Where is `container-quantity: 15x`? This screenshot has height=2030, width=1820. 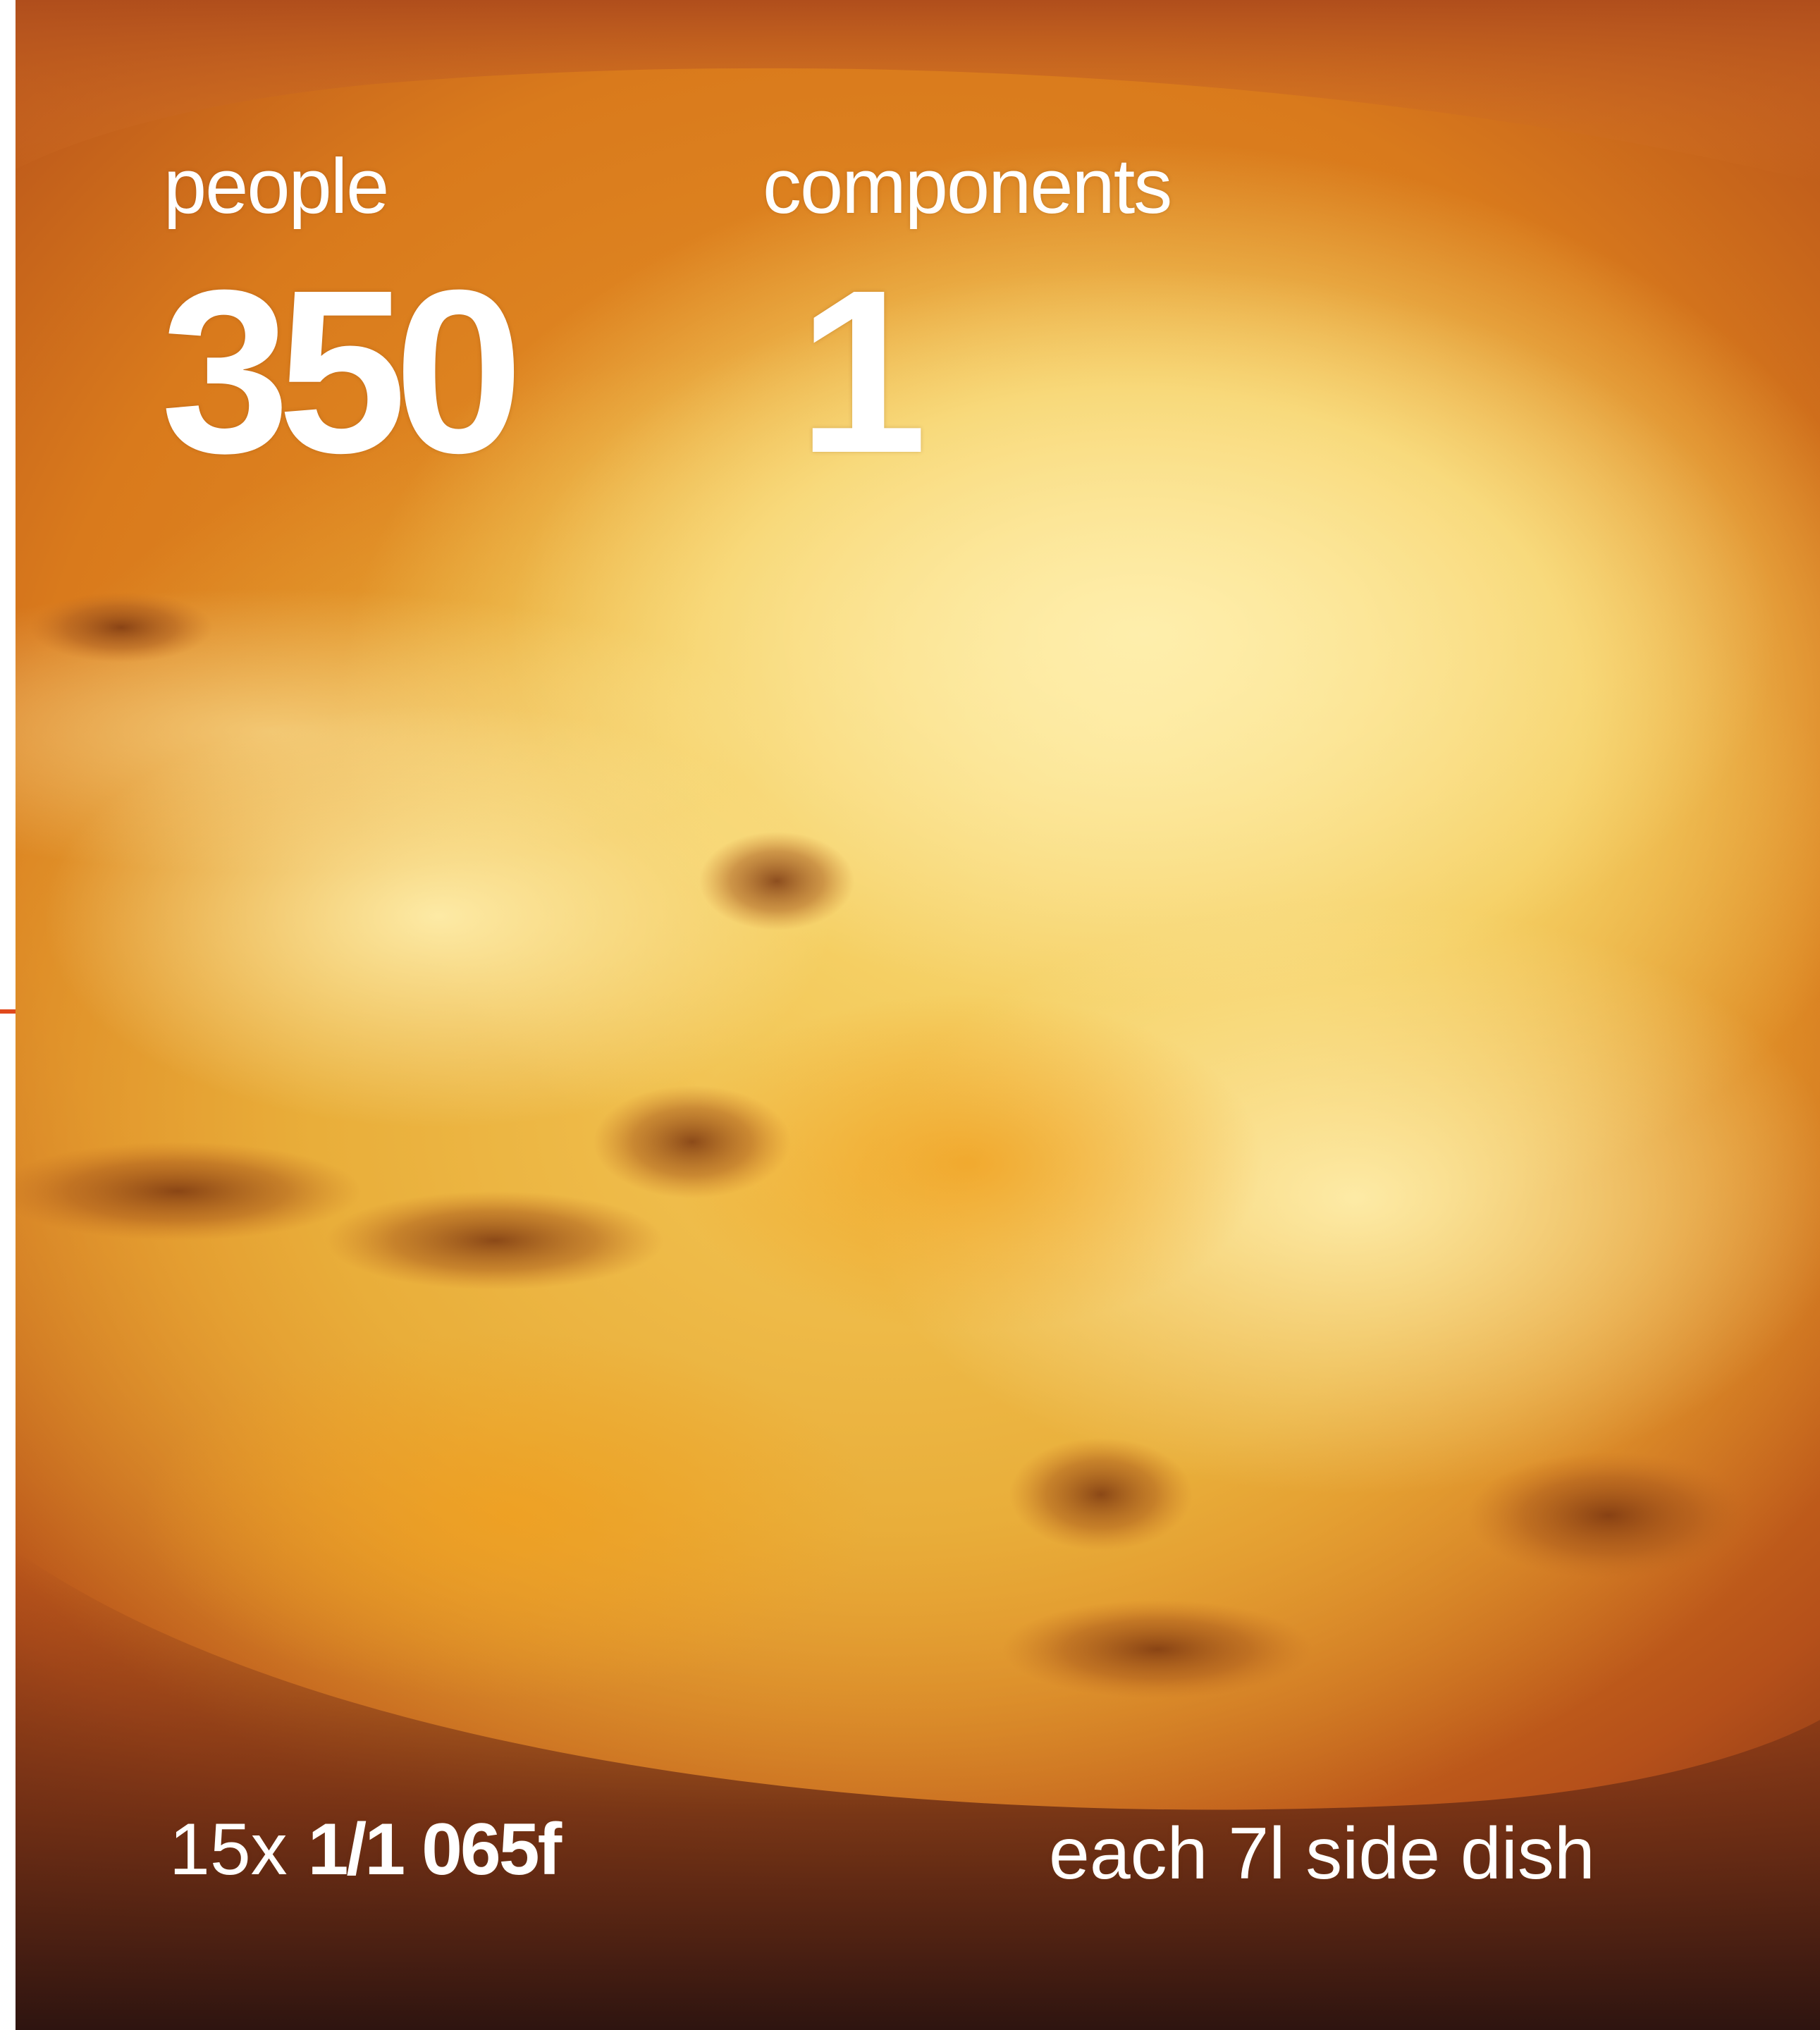 container-quantity: 15x is located at coordinates (228, 1850).